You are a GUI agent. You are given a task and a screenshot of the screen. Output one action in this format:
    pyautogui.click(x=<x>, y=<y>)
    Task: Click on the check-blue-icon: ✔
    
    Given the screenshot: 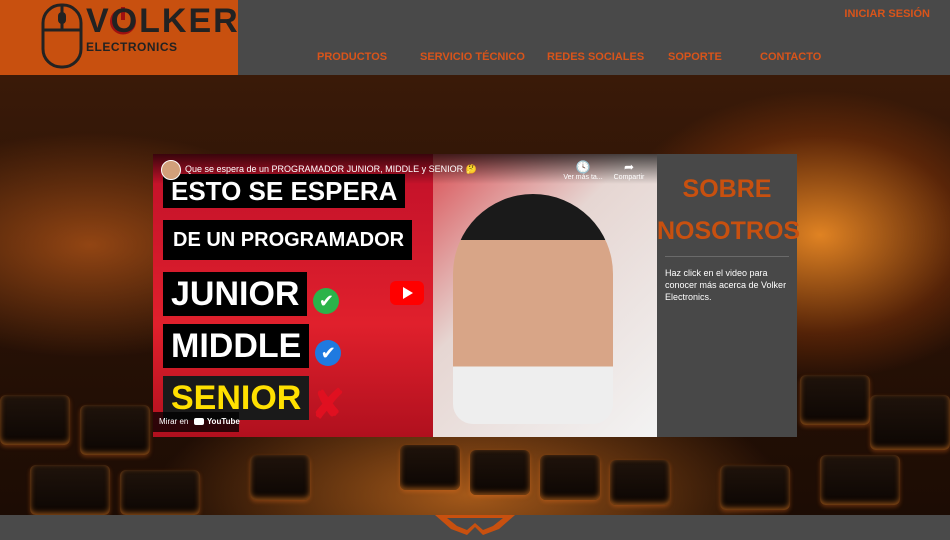 What is the action you would take?
    pyautogui.click(x=328, y=352)
    